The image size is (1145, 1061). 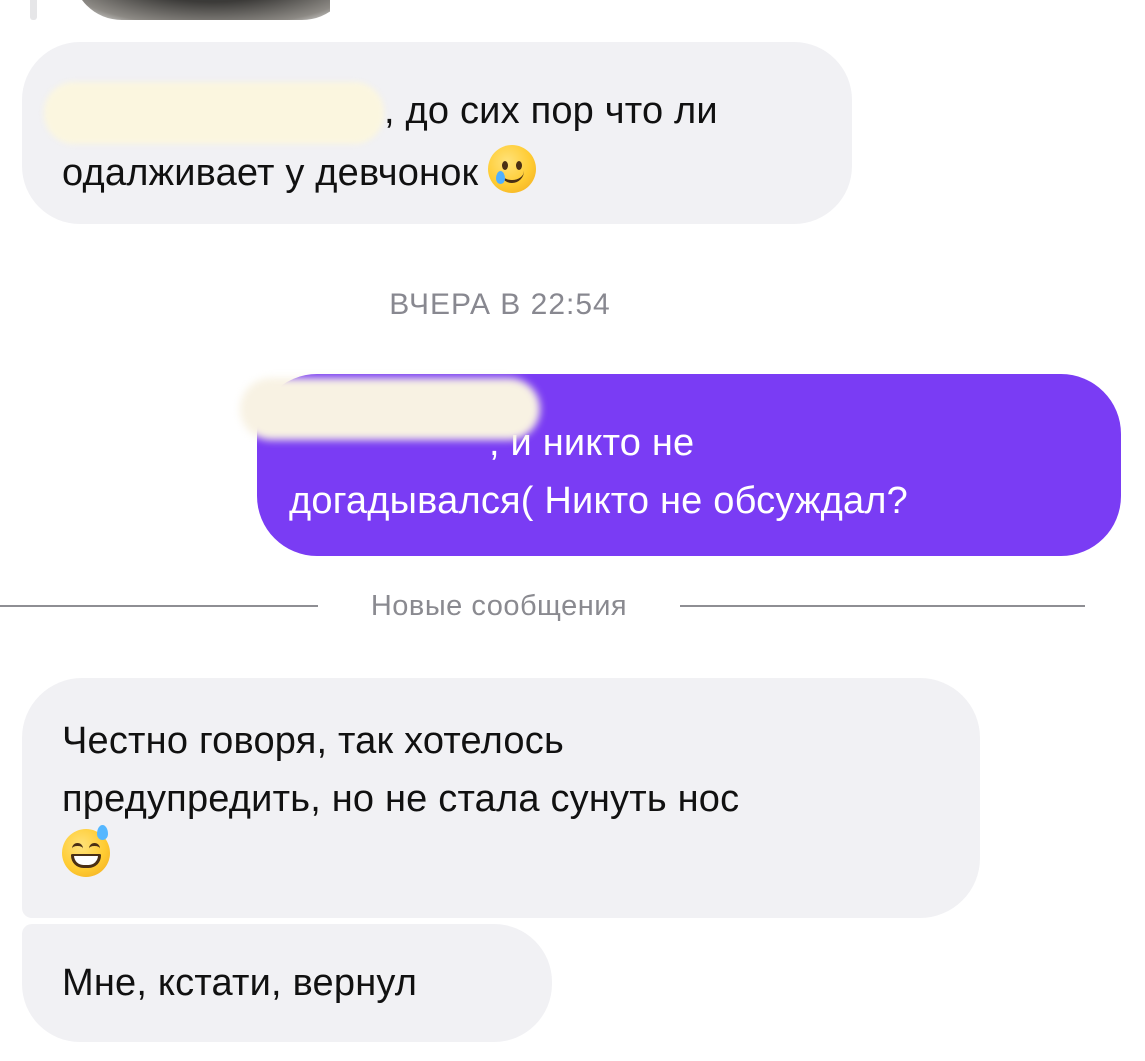 What do you see at coordinates (33, 10) in the screenshot?
I see `attachment-edge` at bounding box center [33, 10].